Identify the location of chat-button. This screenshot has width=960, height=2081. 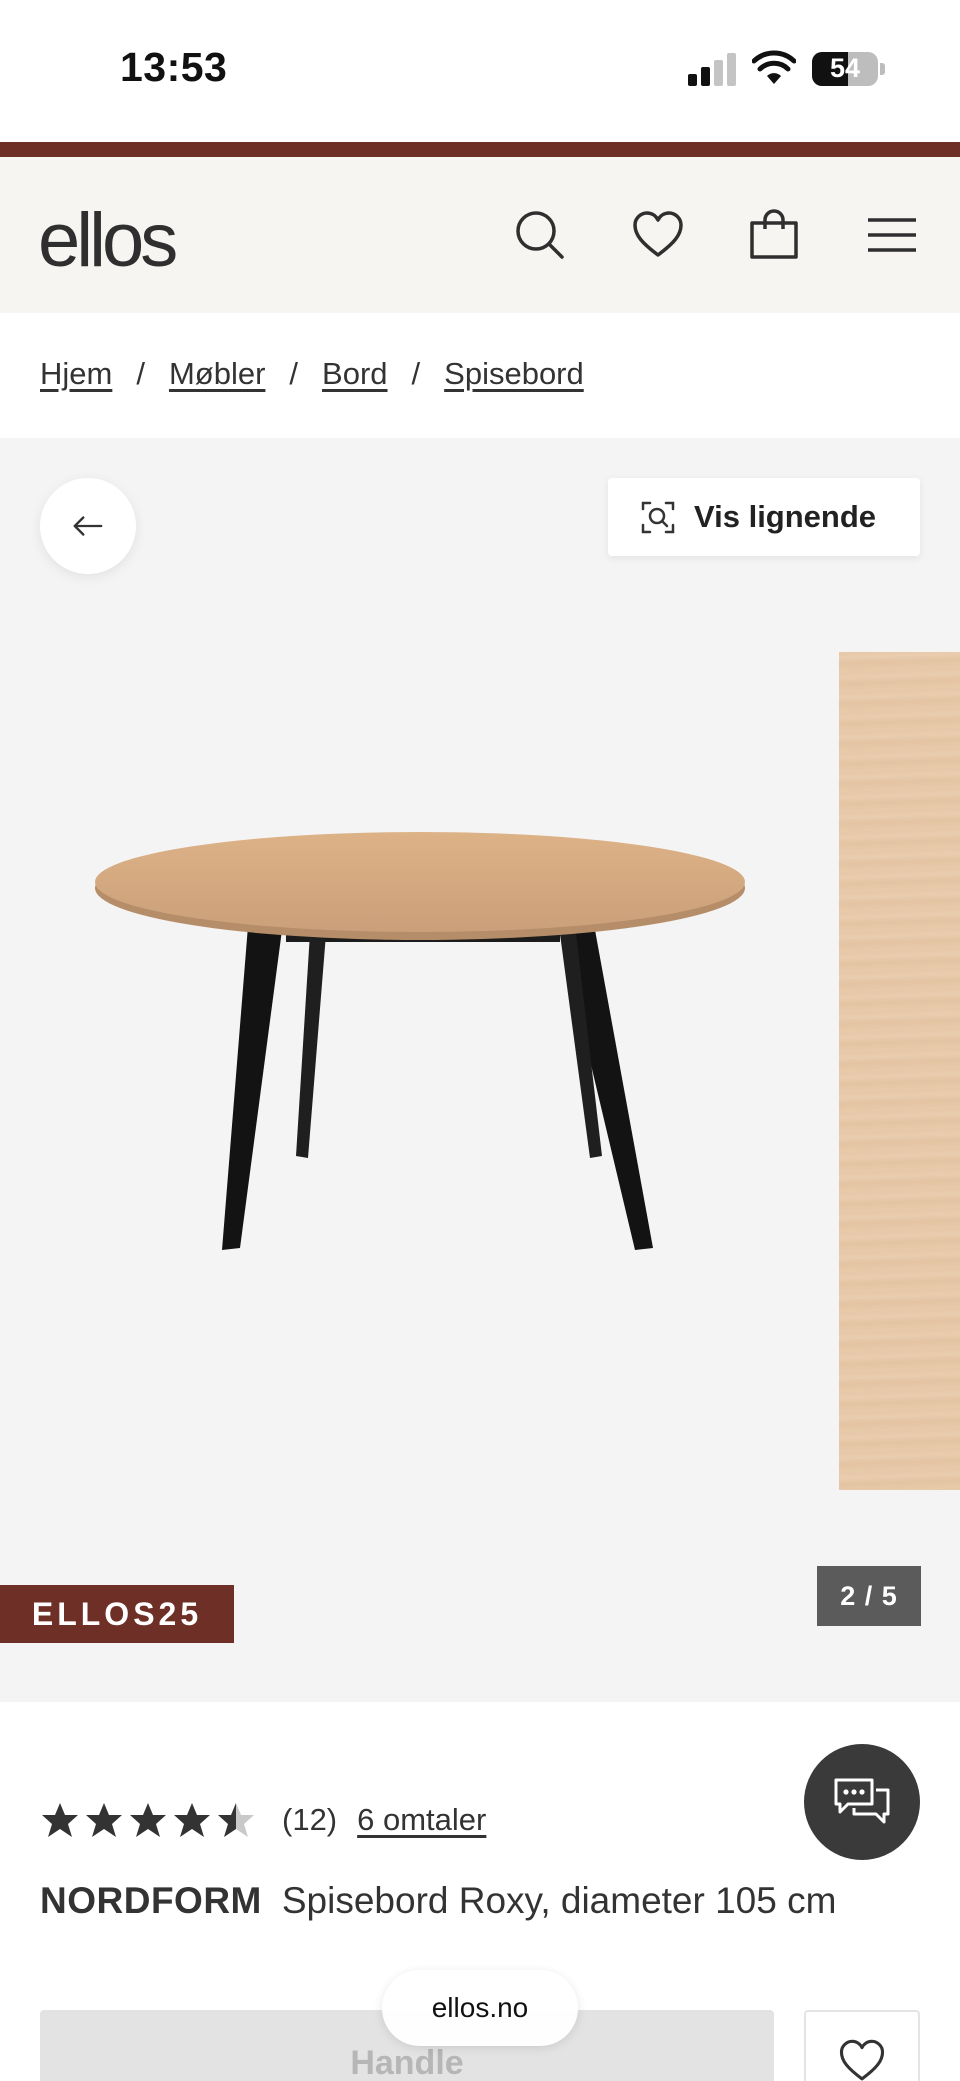
(862, 1802).